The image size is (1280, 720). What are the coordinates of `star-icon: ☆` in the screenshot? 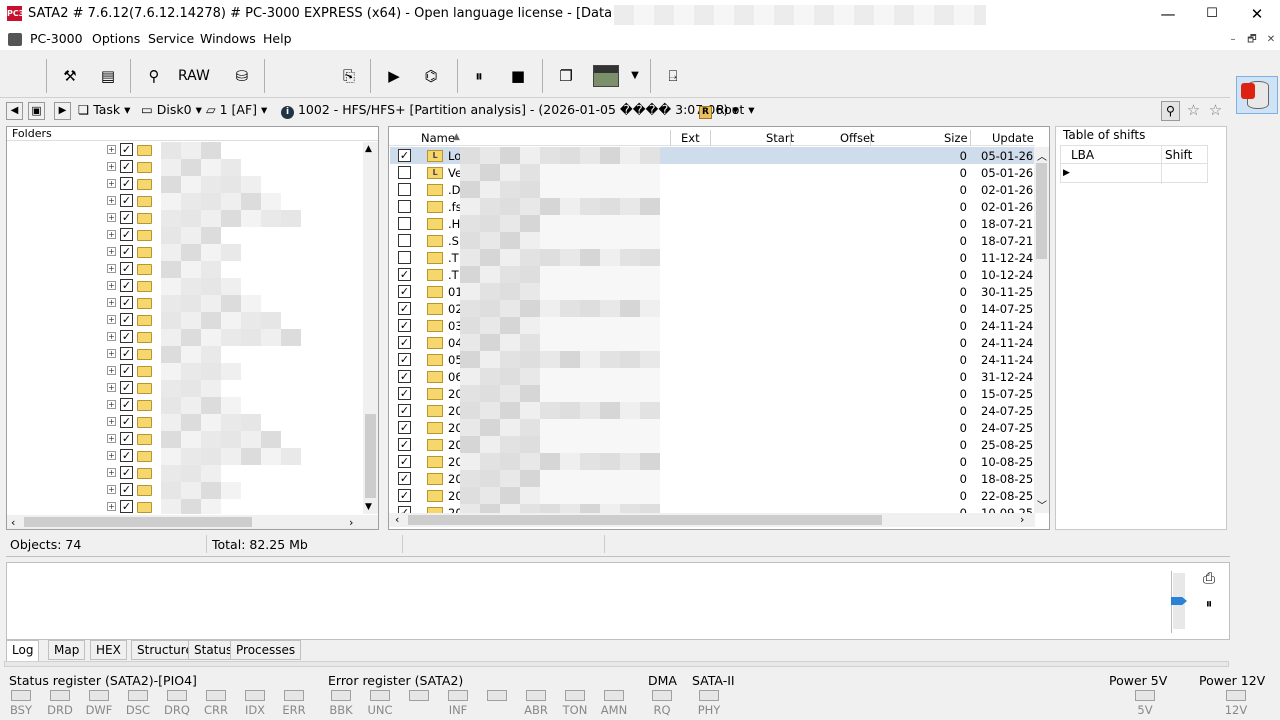 It's located at (1215, 111).